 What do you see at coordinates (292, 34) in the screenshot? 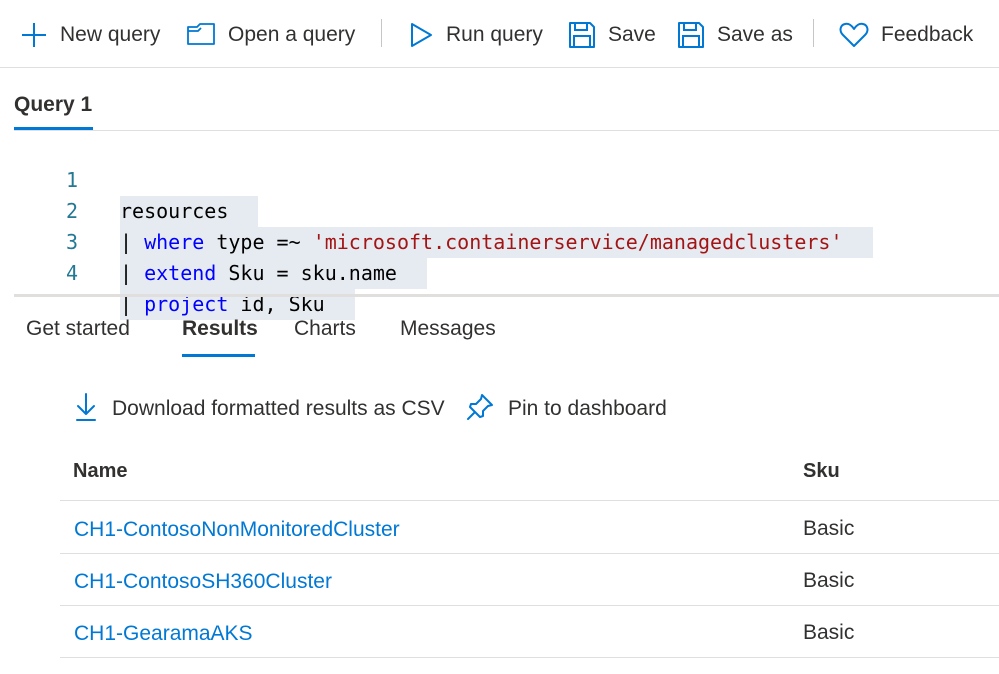
I see `open-query-label: Open a query` at bounding box center [292, 34].